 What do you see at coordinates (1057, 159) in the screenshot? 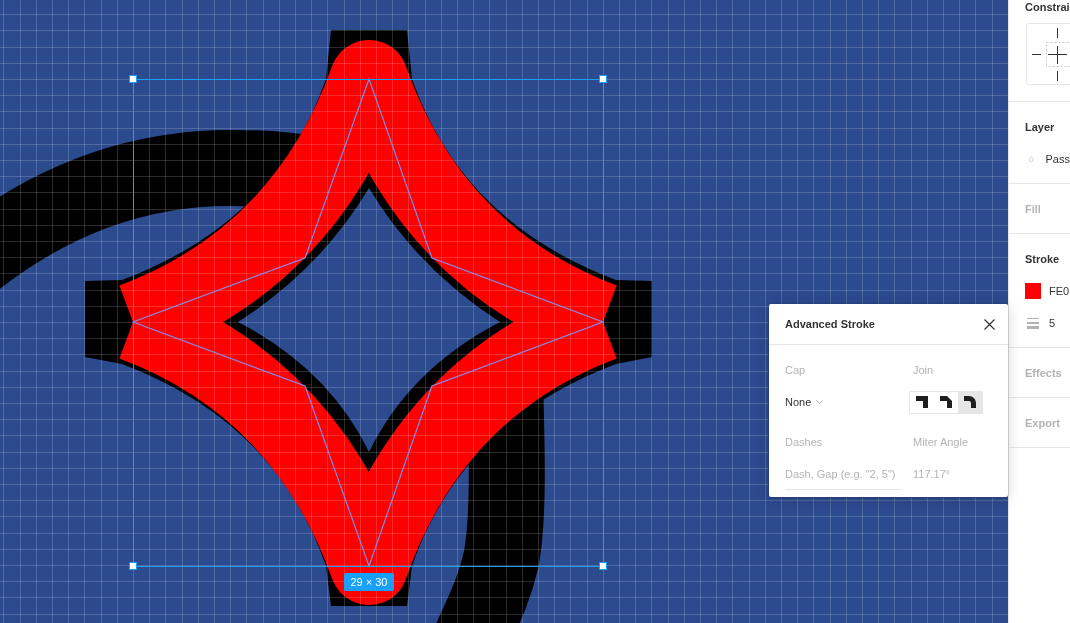
I see `blend-mode-value: Pass` at bounding box center [1057, 159].